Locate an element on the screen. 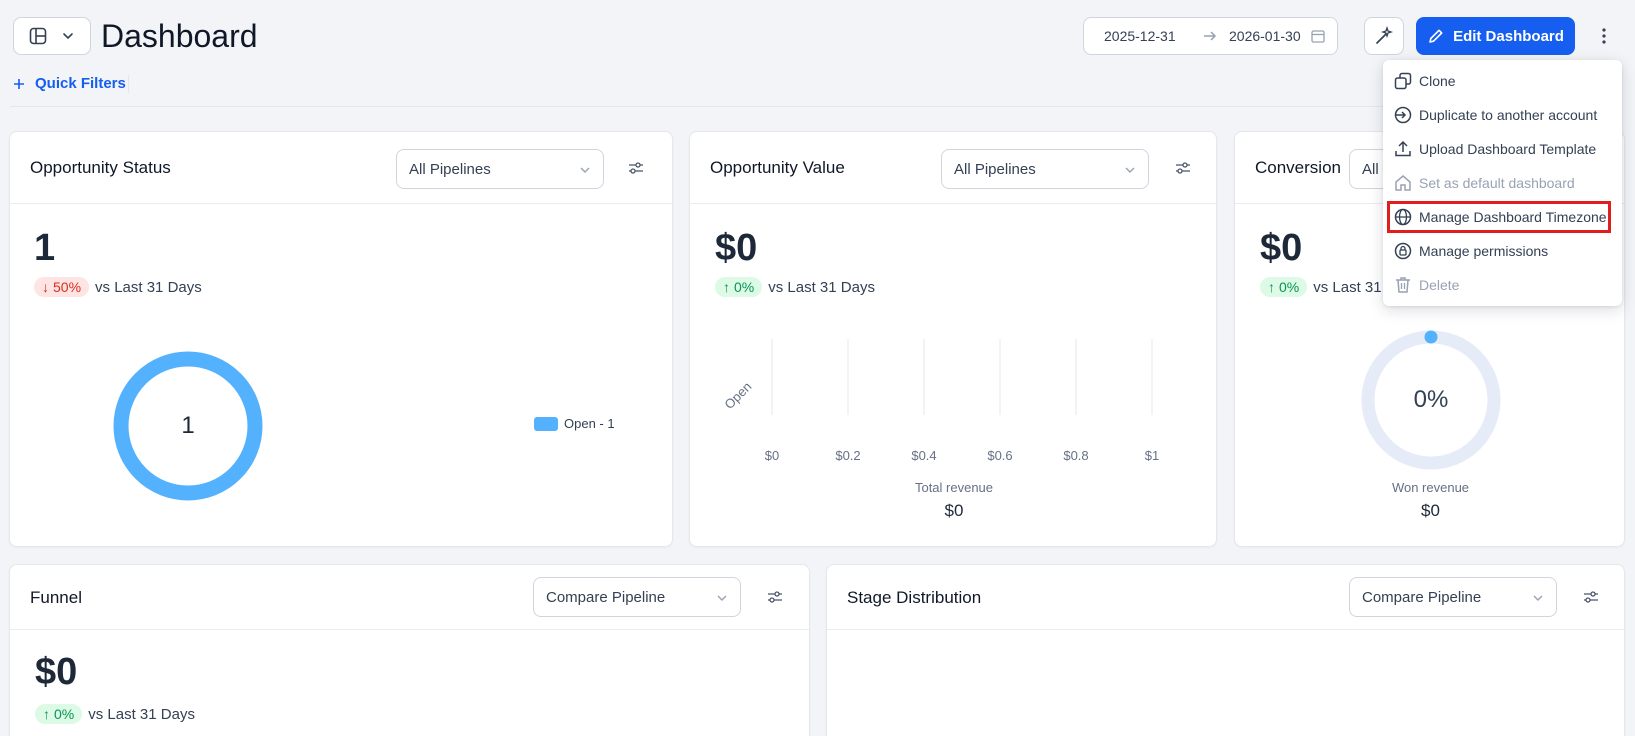  card-title: Stage Distribution is located at coordinates (914, 597).